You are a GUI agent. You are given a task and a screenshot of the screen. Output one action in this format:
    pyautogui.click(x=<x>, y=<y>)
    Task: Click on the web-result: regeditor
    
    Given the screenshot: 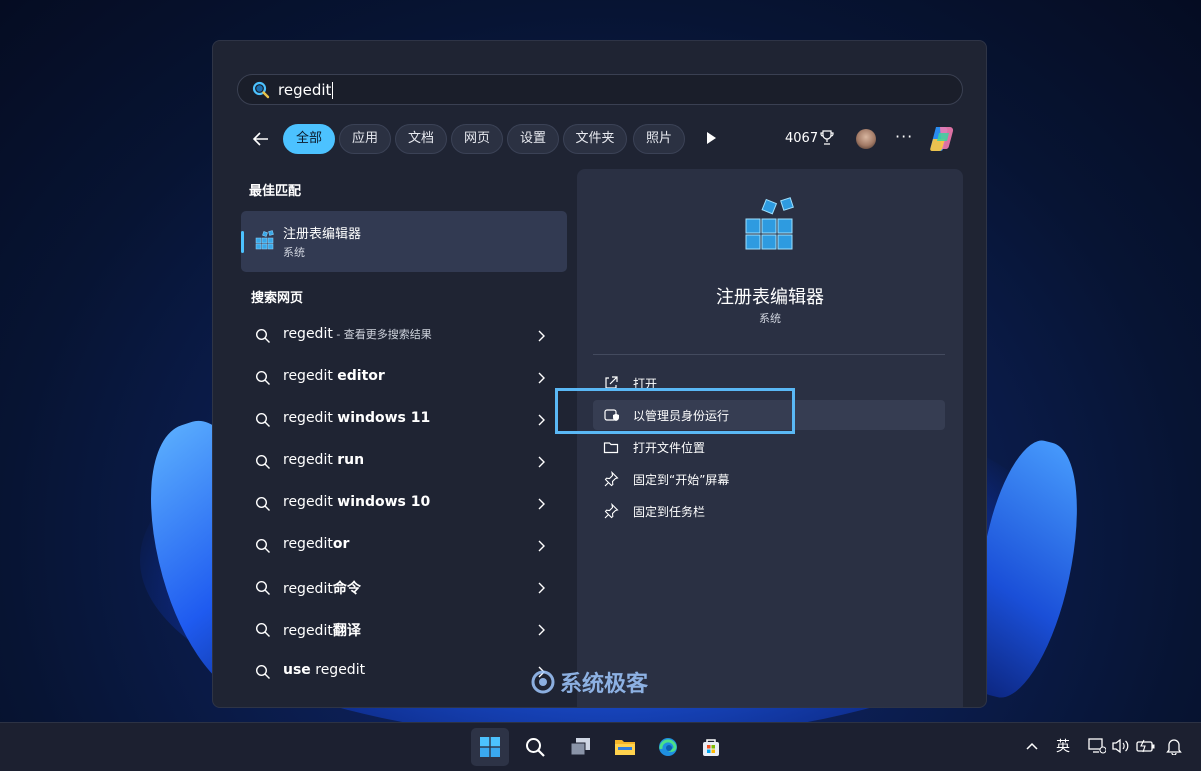 What is the action you would take?
    pyautogui.click(x=403, y=546)
    